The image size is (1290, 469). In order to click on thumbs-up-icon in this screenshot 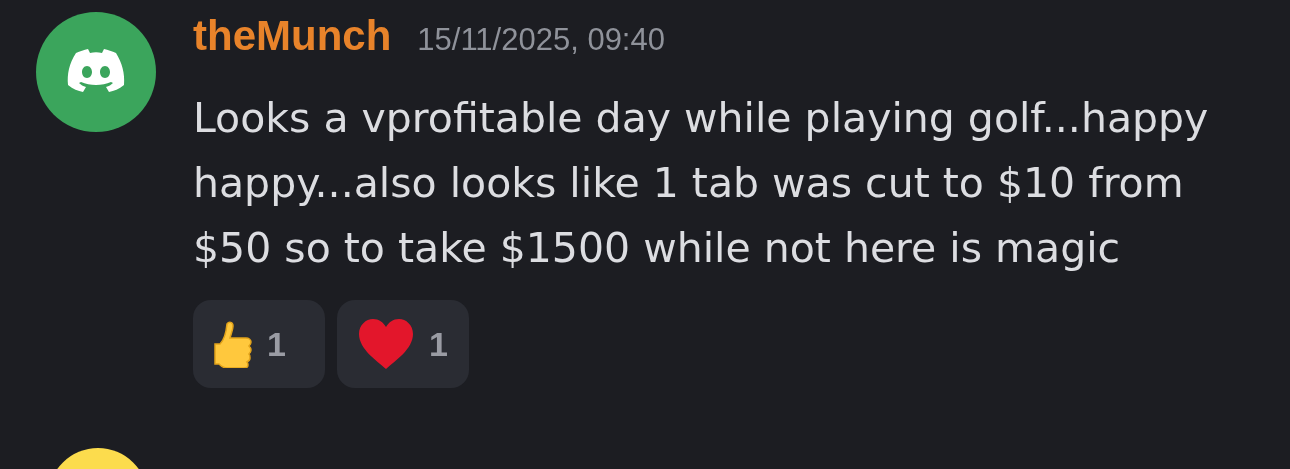, I will do `click(233, 344)`.